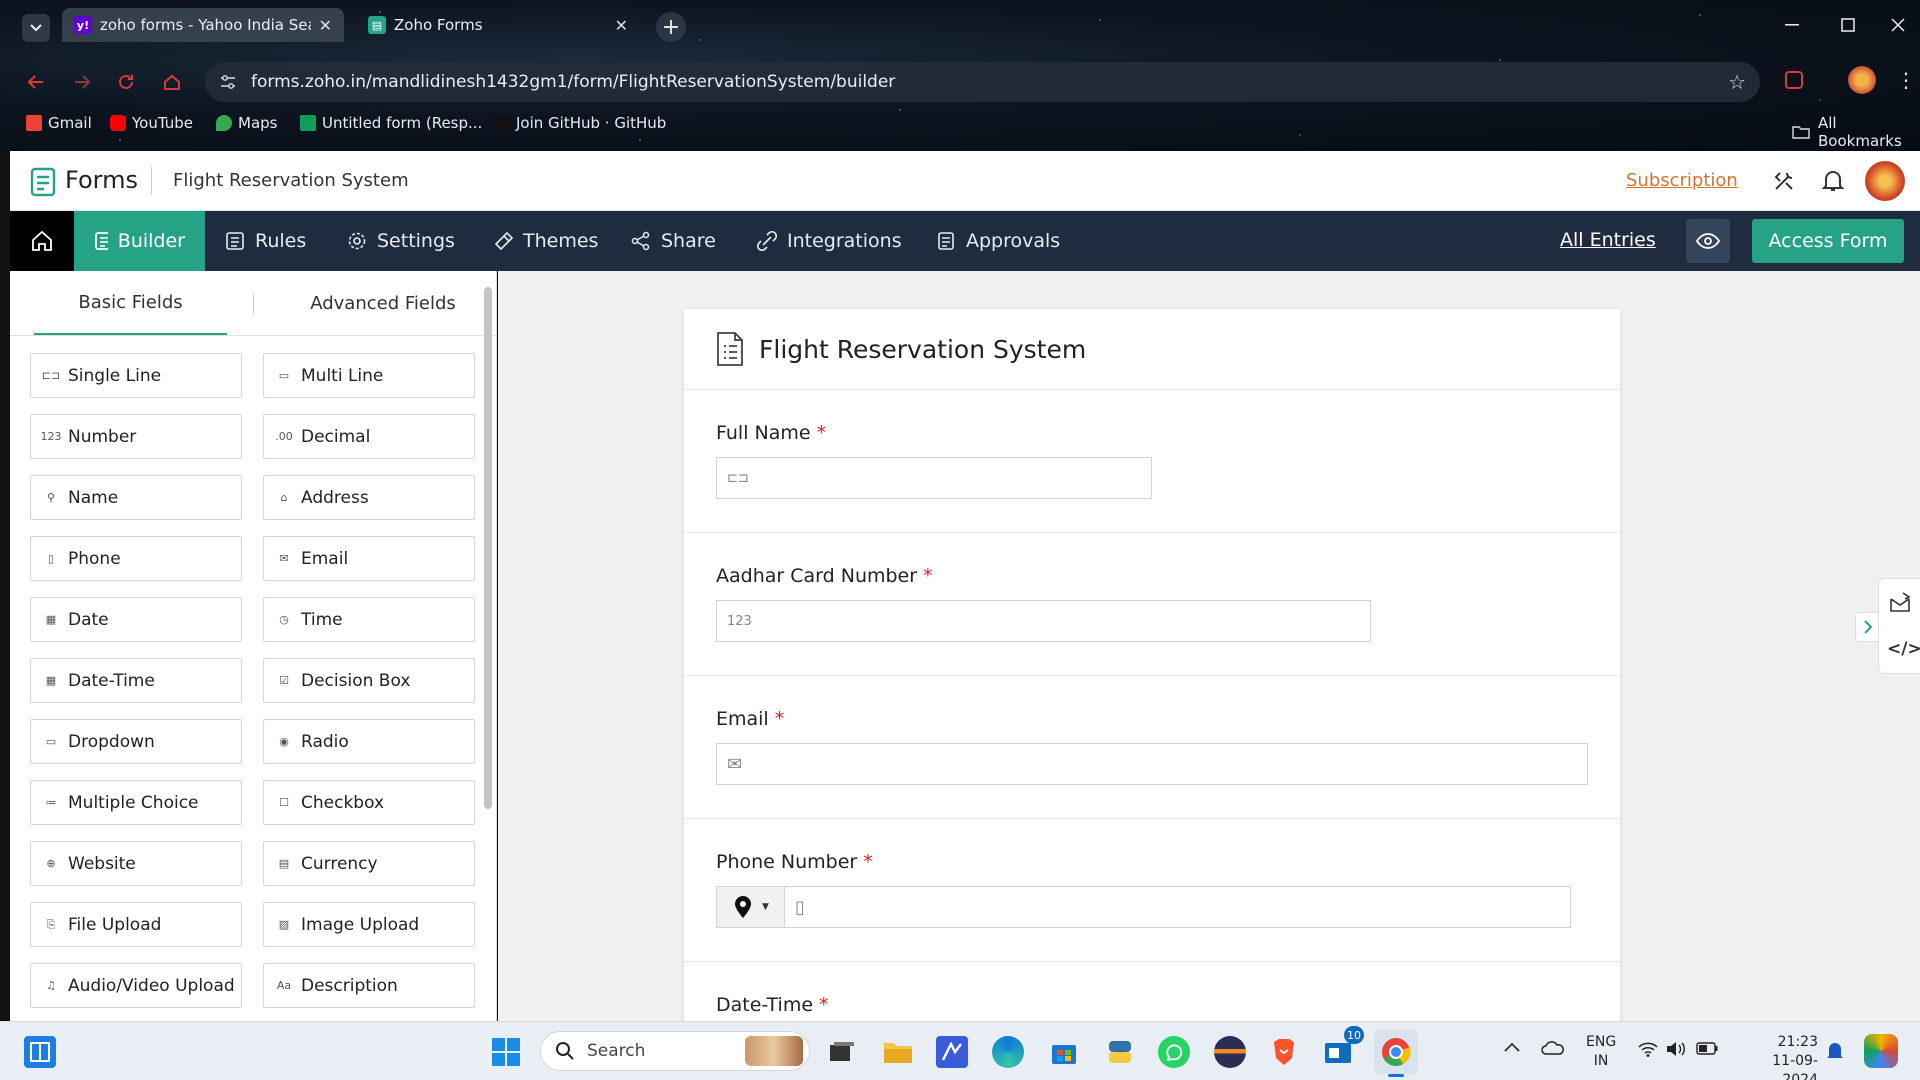 The height and width of the screenshot is (1080, 1920). I want to click on reload-icon, so click(126, 82).